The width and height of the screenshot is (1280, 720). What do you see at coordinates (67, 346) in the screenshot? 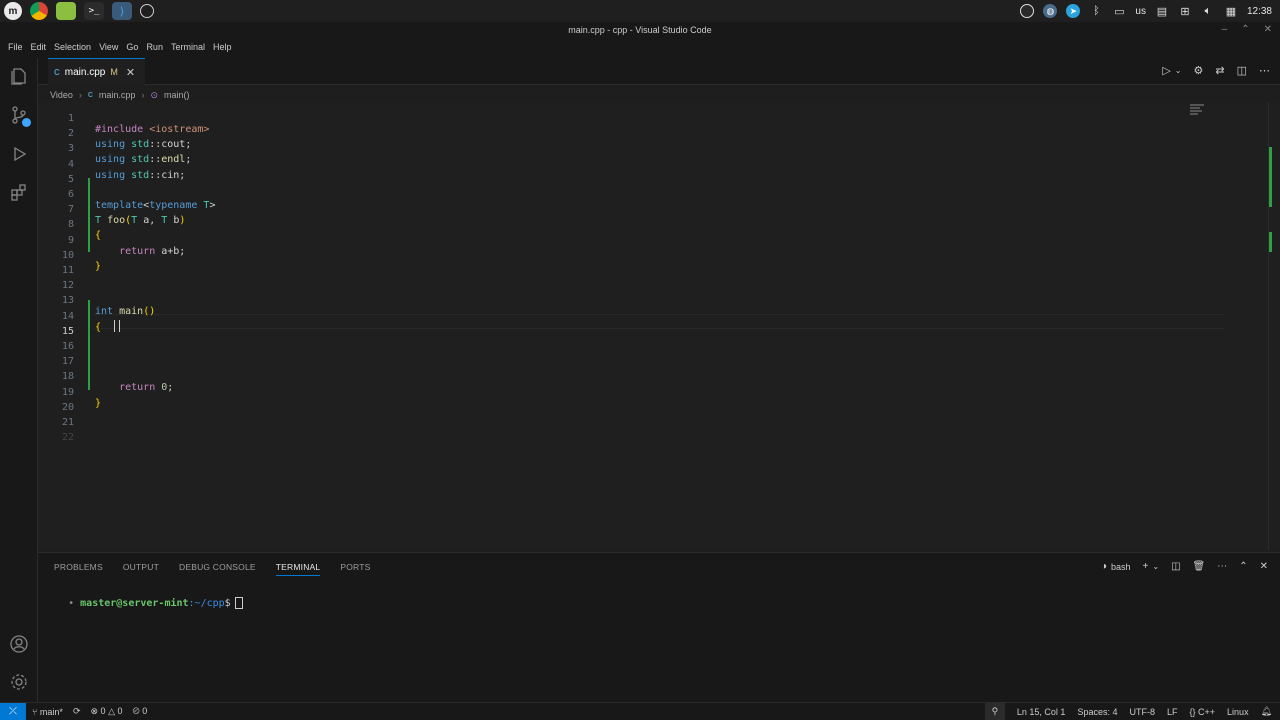
I see `code-line: 16` at bounding box center [67, 346].